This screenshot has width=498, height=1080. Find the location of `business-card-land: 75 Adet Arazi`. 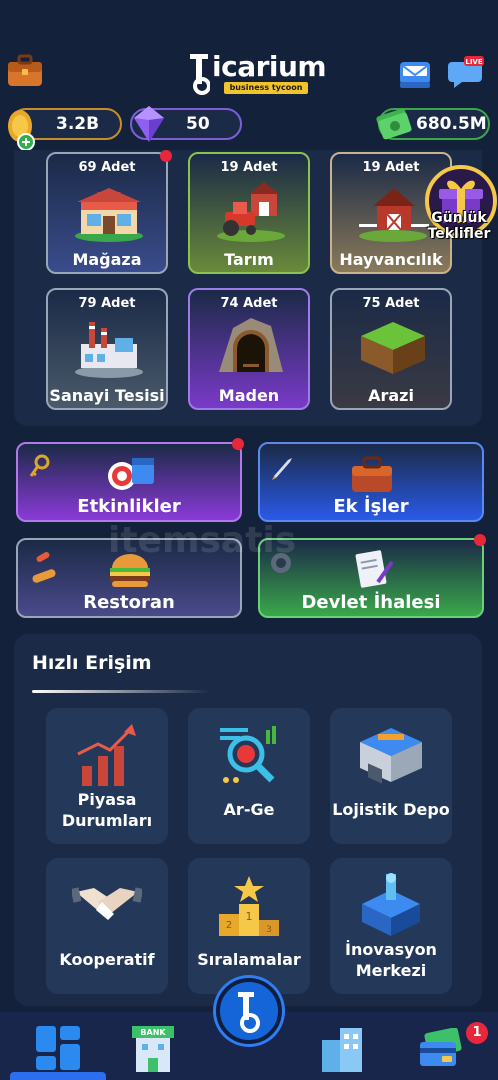

business-card-land: 75 Adet Arazi is located at coordinates (391, 349).